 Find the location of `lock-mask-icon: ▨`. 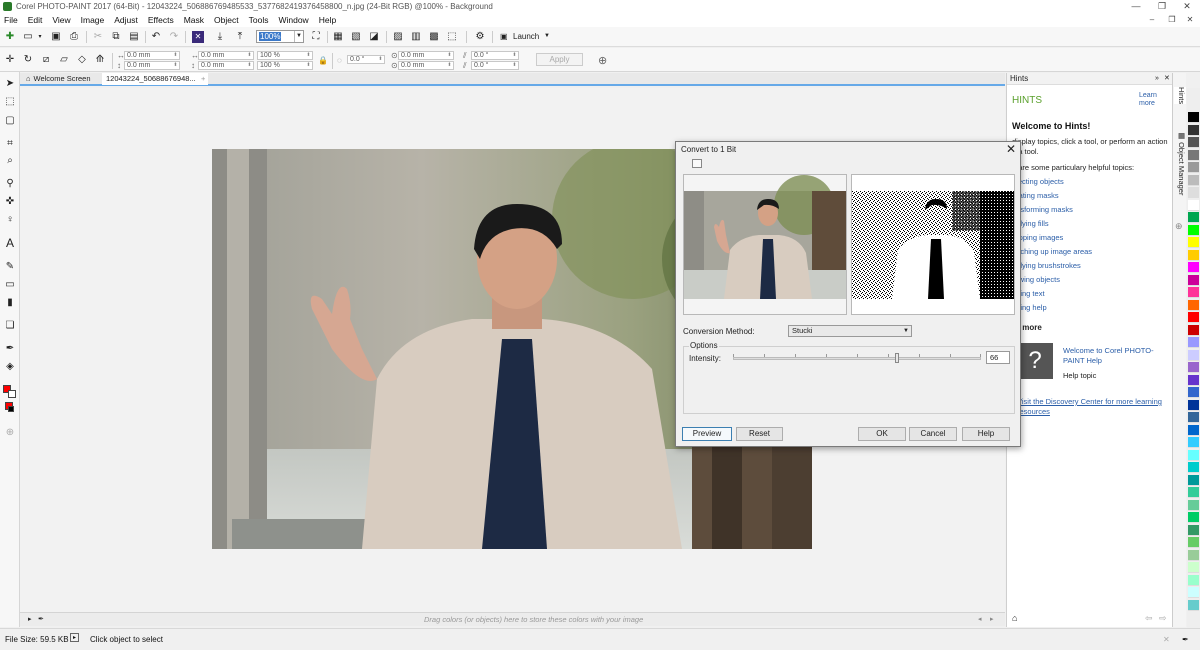

lock-mask-icon: ▨ is located at coordinates (398, 37).